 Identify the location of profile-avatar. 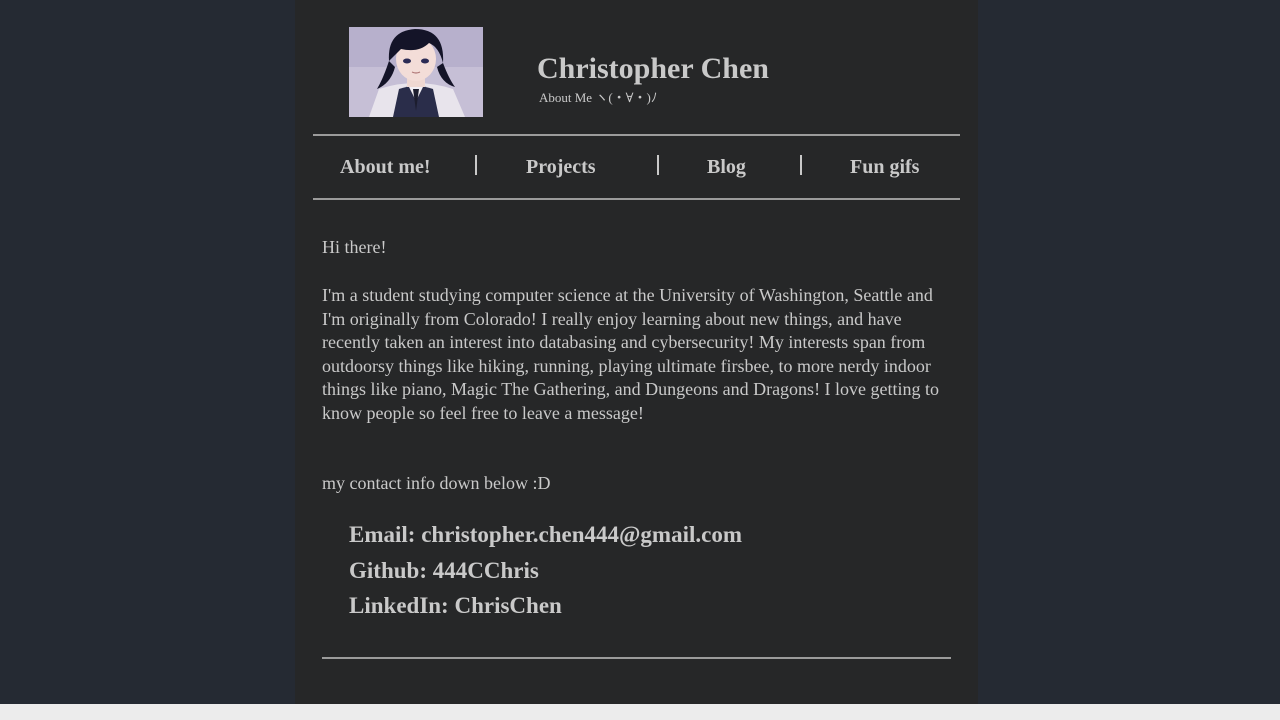
(416, 72).